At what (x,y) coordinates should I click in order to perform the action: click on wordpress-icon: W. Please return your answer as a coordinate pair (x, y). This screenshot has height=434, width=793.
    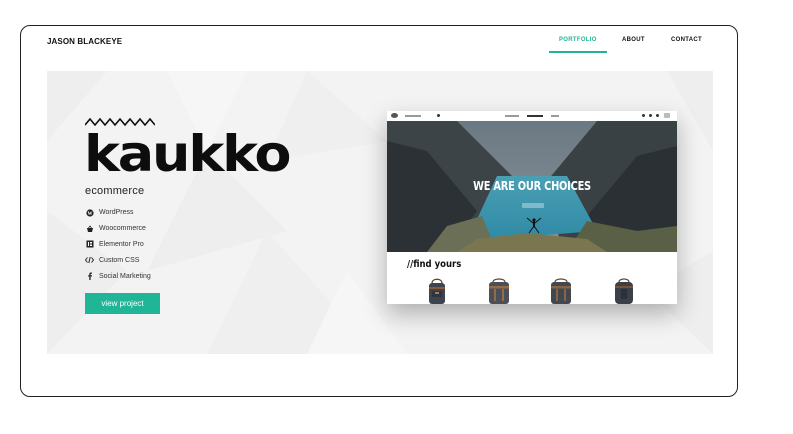
    Looking at the image, I should click on (89, 212).